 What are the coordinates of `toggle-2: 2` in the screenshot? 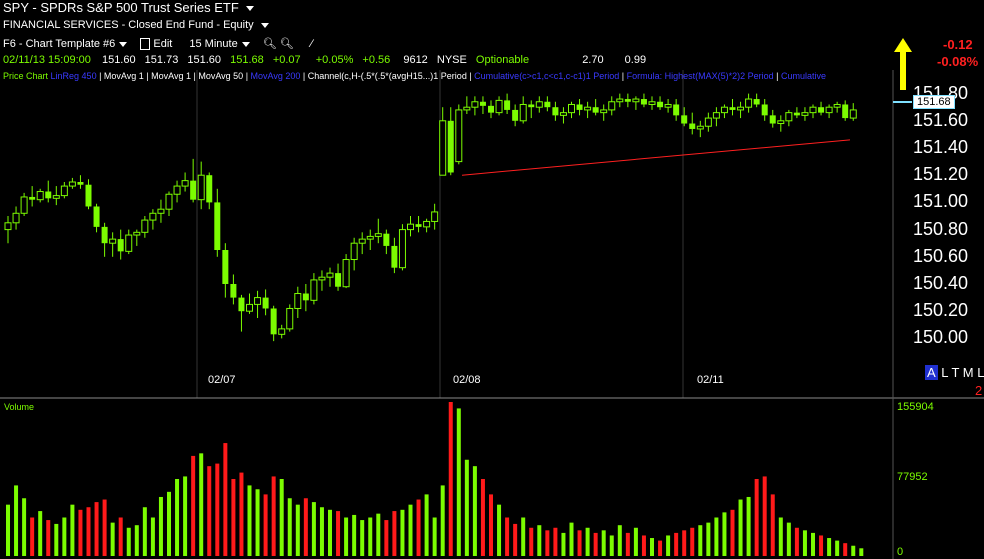 It's located at (978, 390).